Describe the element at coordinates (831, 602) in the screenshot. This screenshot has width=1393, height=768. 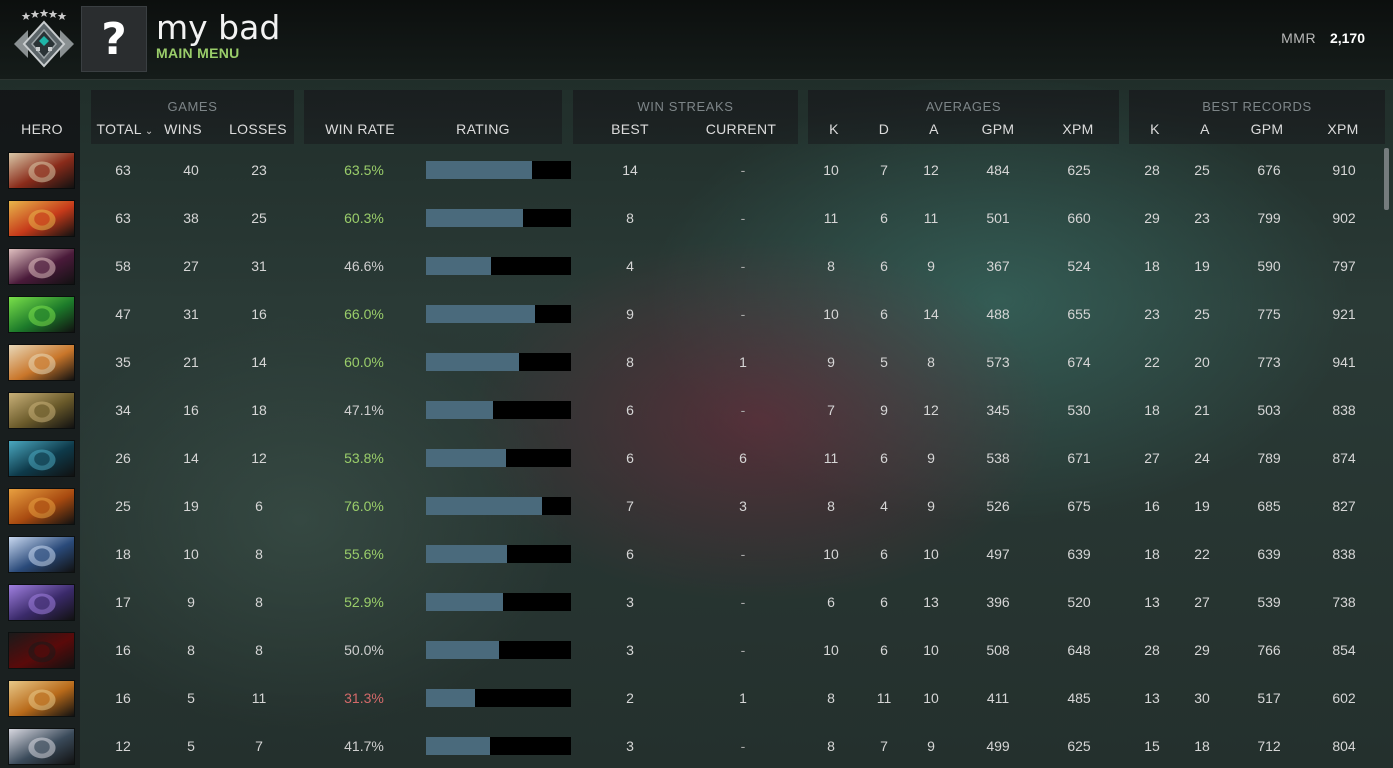
I see `avg-kills-cell: 6` at that location.